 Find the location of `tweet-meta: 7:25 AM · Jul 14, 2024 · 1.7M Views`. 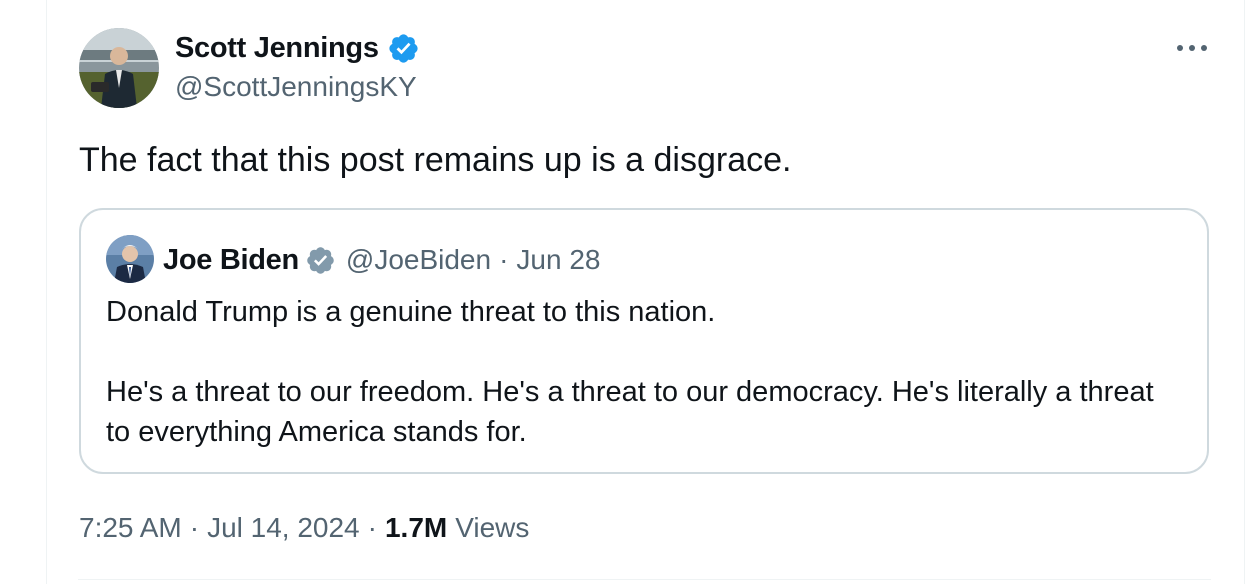

tweet-meta: 7:25 AM · Jul 14, 2024 · 1.7M Views is located at coordinates (304, 528).